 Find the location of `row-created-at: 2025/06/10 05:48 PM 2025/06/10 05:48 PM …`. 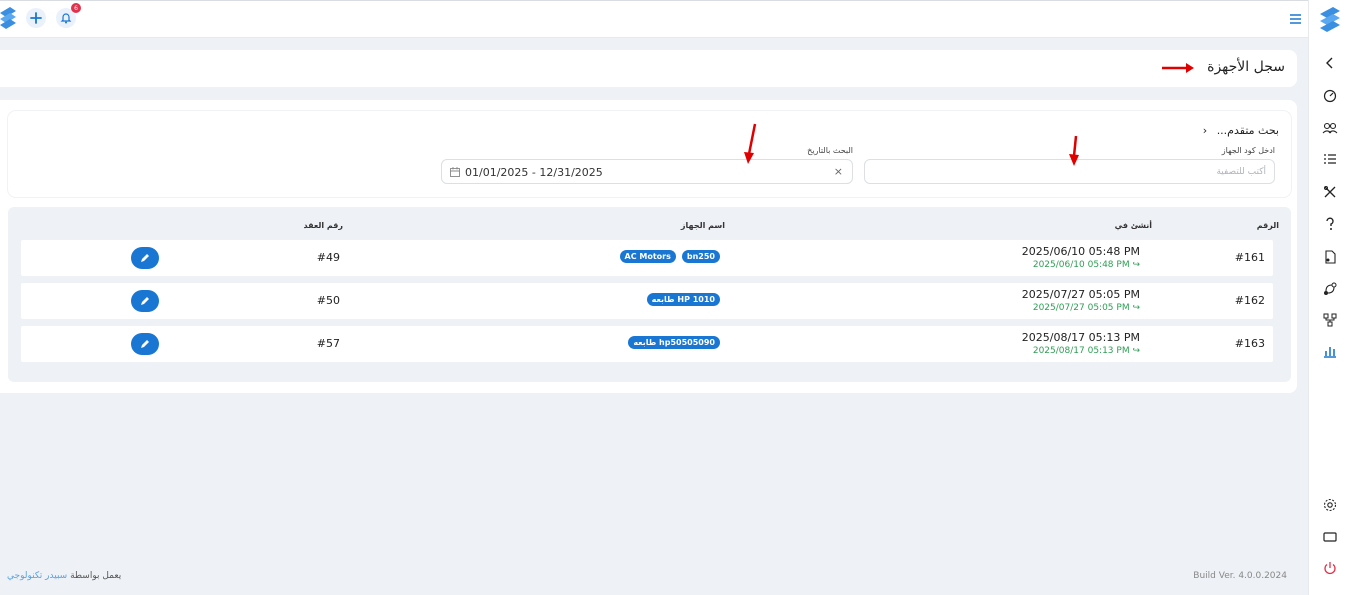

row-created-at: 2025/06/10 05:48 PM 2025/06/10 05:48 PM … is located at coordinates (1081, 257).